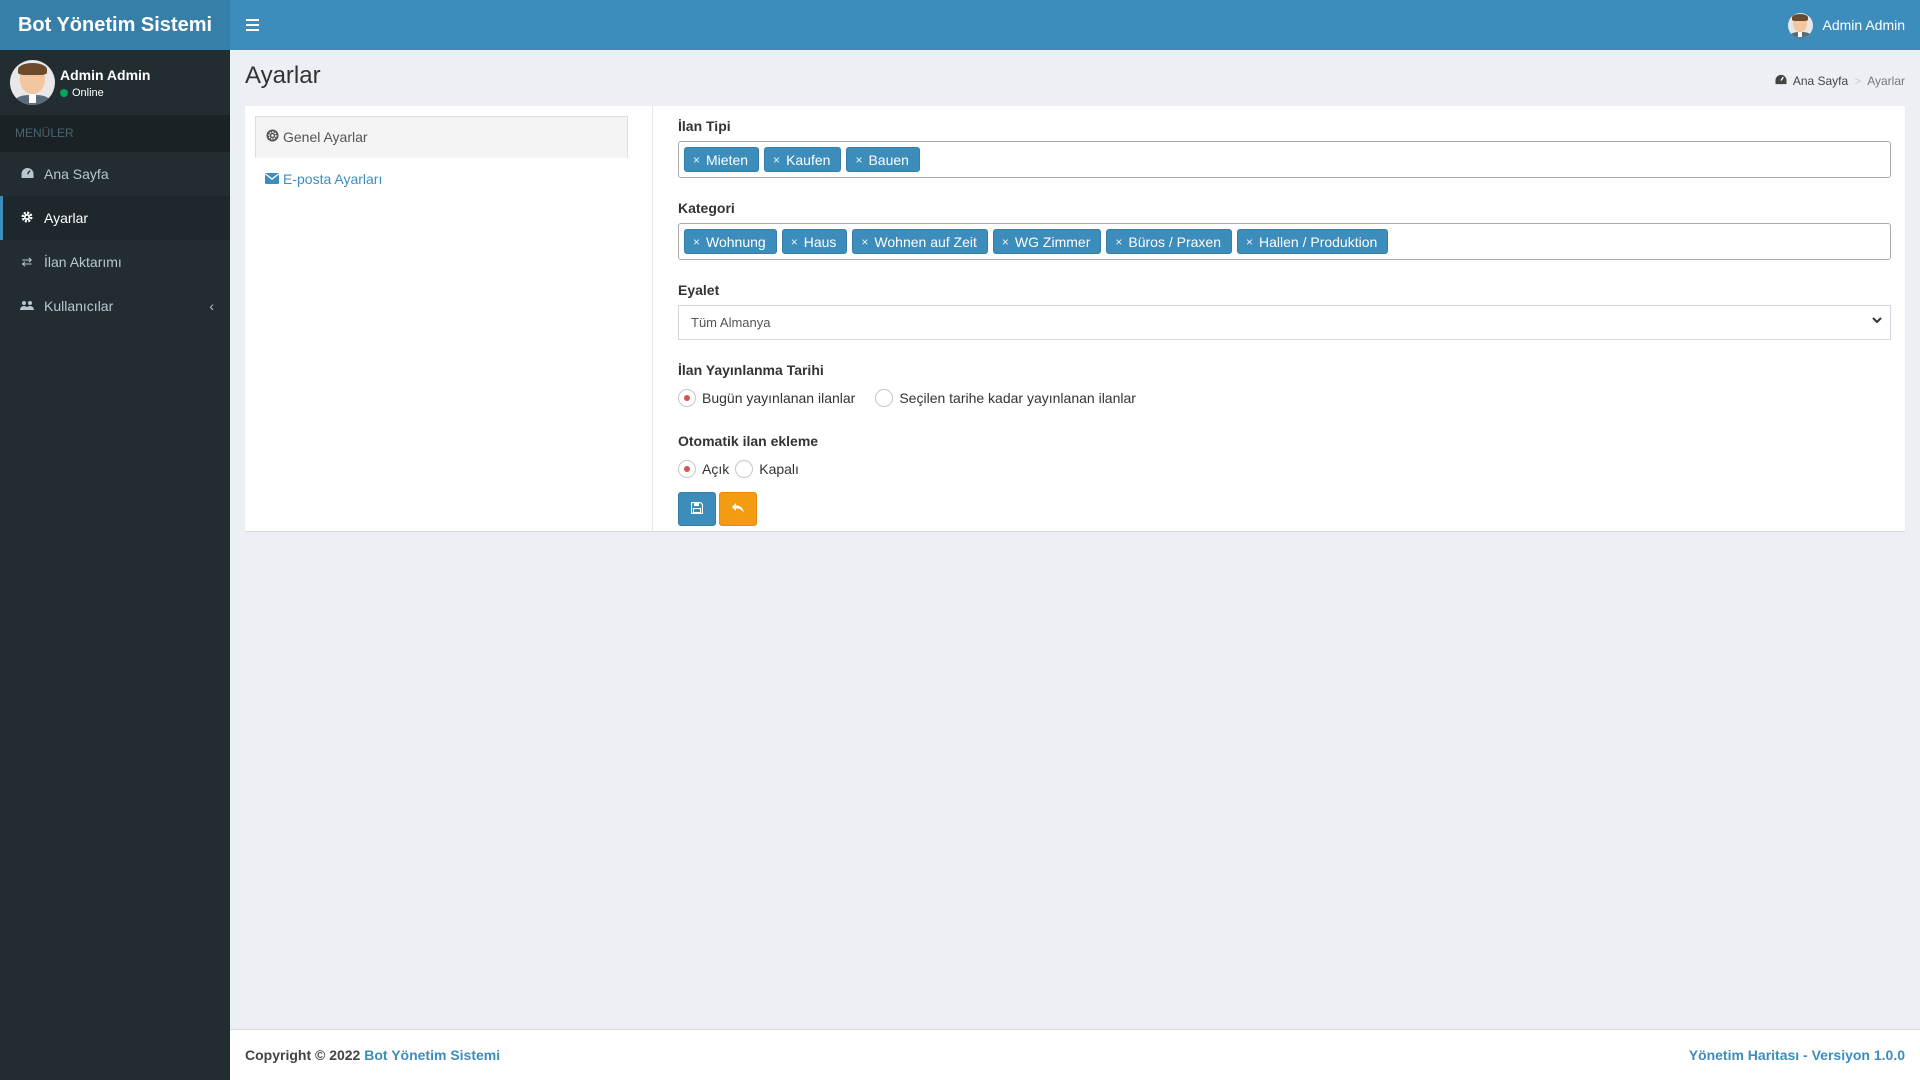  What do you see at coordinates (1047, 241) in the screenshot?
I see `category-tag: × WG Zimmer` at bounding box center [1047, 241].